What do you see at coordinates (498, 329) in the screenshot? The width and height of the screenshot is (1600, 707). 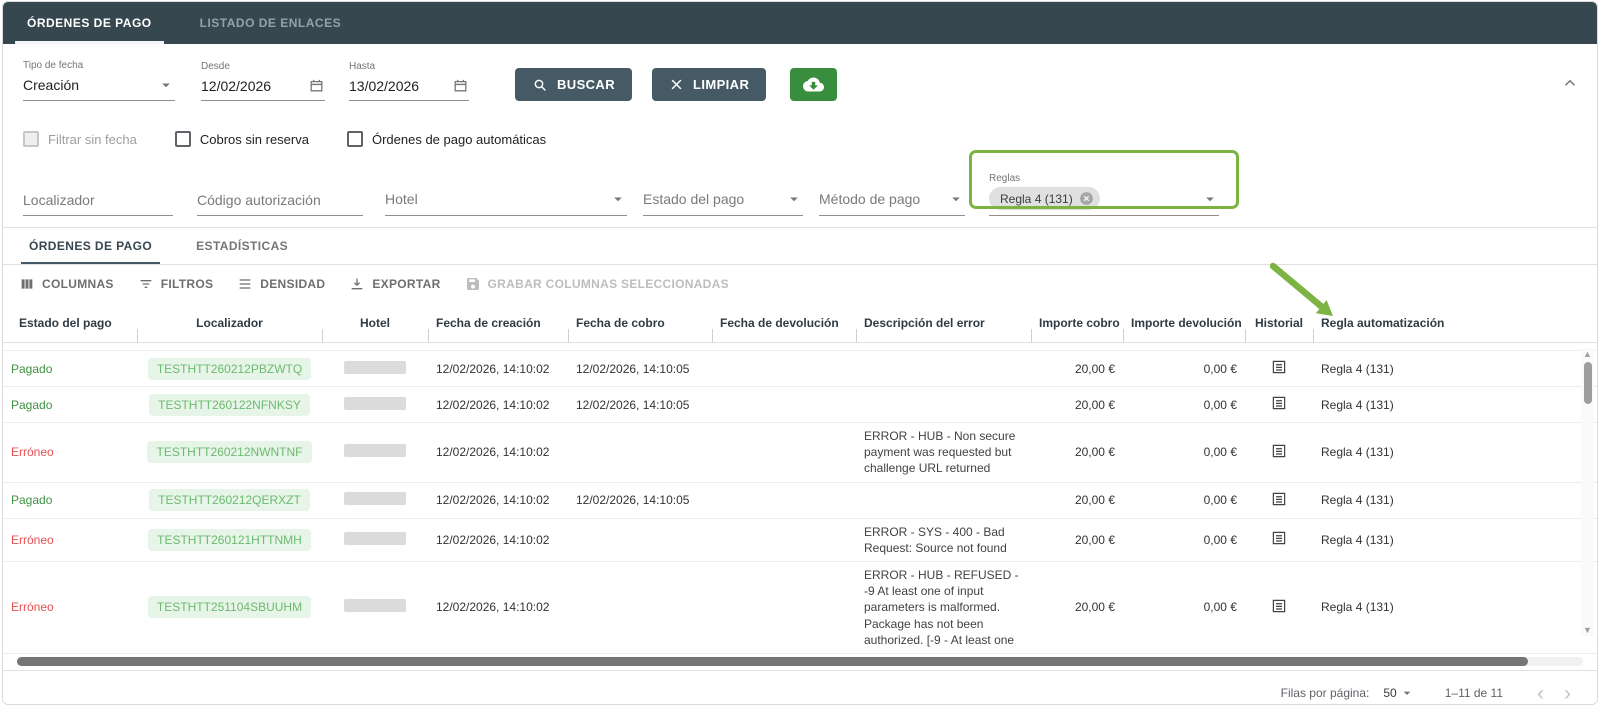 I see `column-header-fecha-de-creacion: Fecha de creación` at bounding box center [498, 329].